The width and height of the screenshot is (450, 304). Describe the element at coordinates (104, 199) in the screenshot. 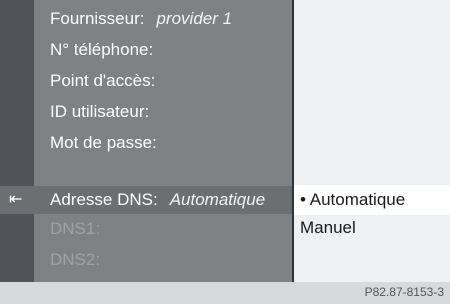

I see `row-label: Adresse DNS:` at that location.